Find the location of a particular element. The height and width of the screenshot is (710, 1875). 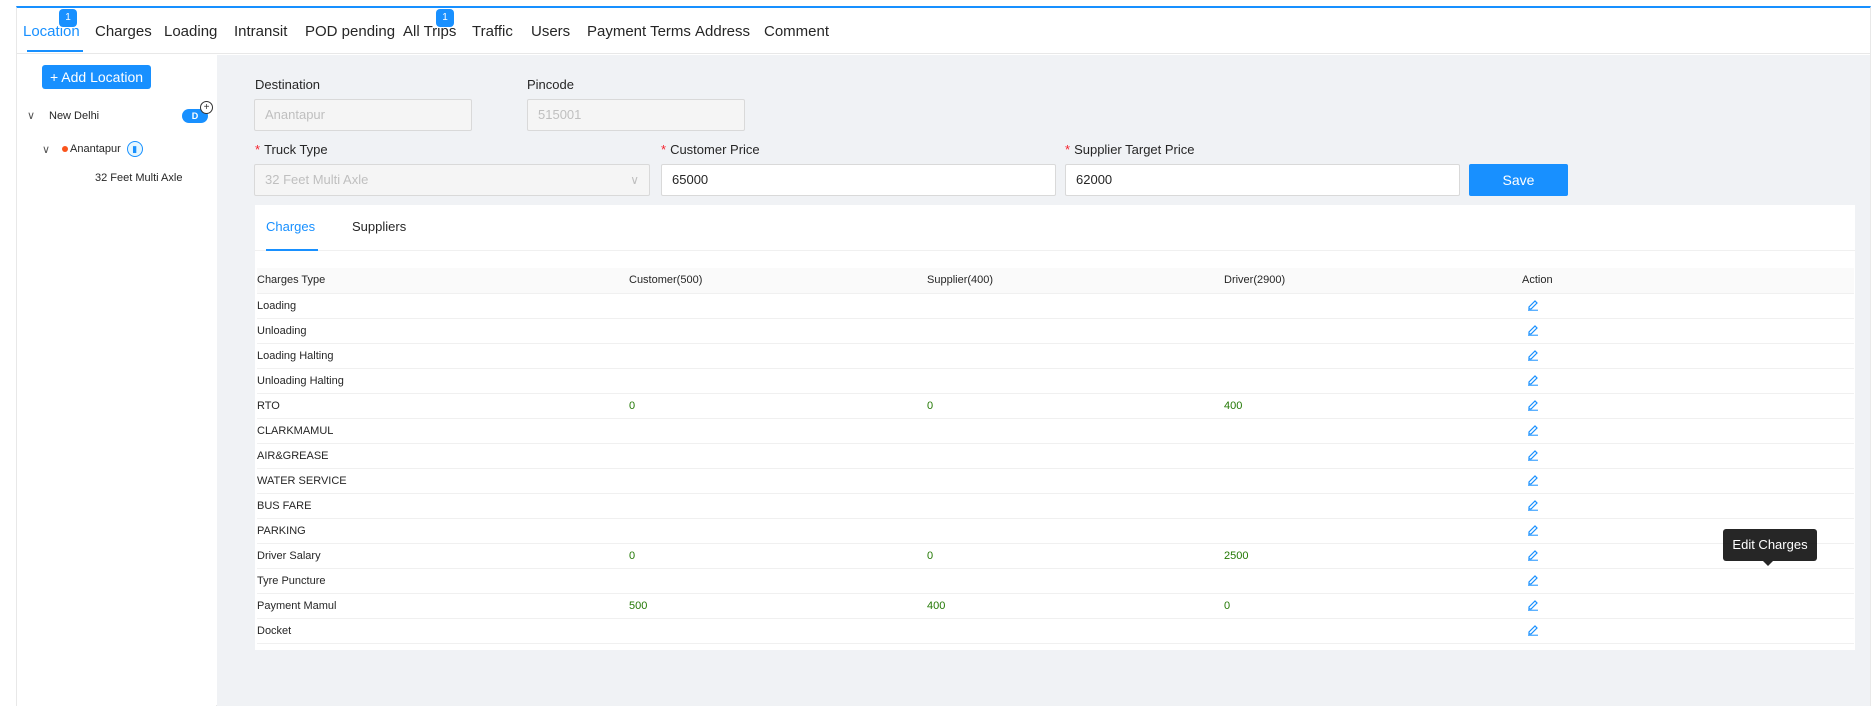

tab-pod-pending: POD pending is located at coordinates (350, 31).